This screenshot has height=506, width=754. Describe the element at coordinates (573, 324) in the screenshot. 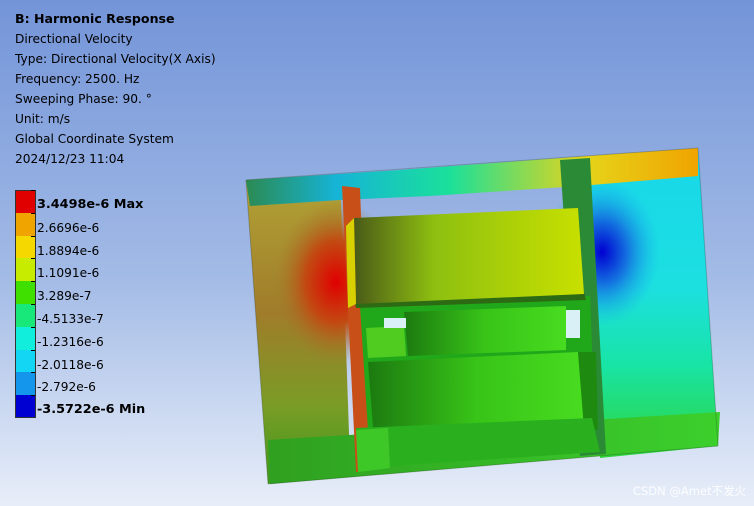

I see `gap-slot-right` at that location.